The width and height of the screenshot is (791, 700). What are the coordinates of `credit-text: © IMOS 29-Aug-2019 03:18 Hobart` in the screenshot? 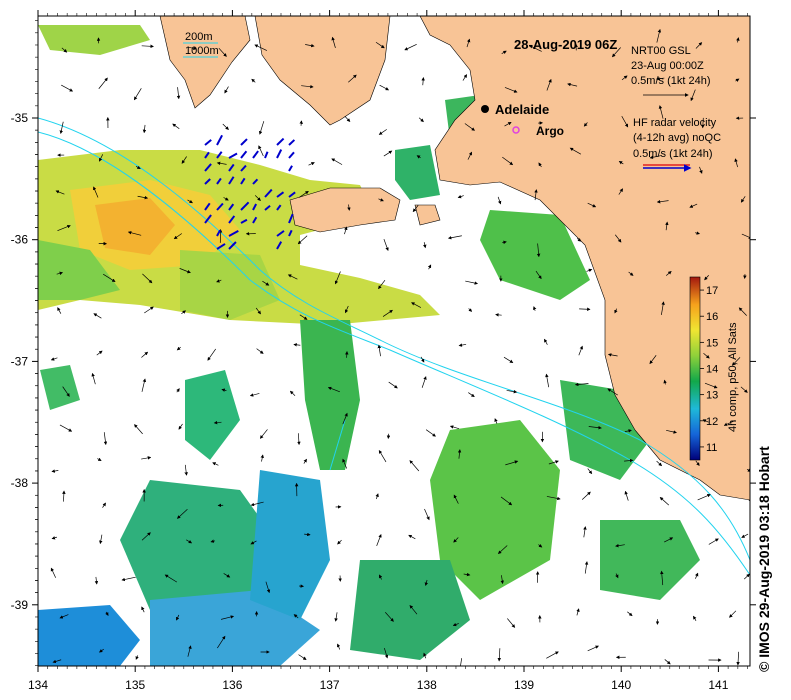 It's located at (764, 559).